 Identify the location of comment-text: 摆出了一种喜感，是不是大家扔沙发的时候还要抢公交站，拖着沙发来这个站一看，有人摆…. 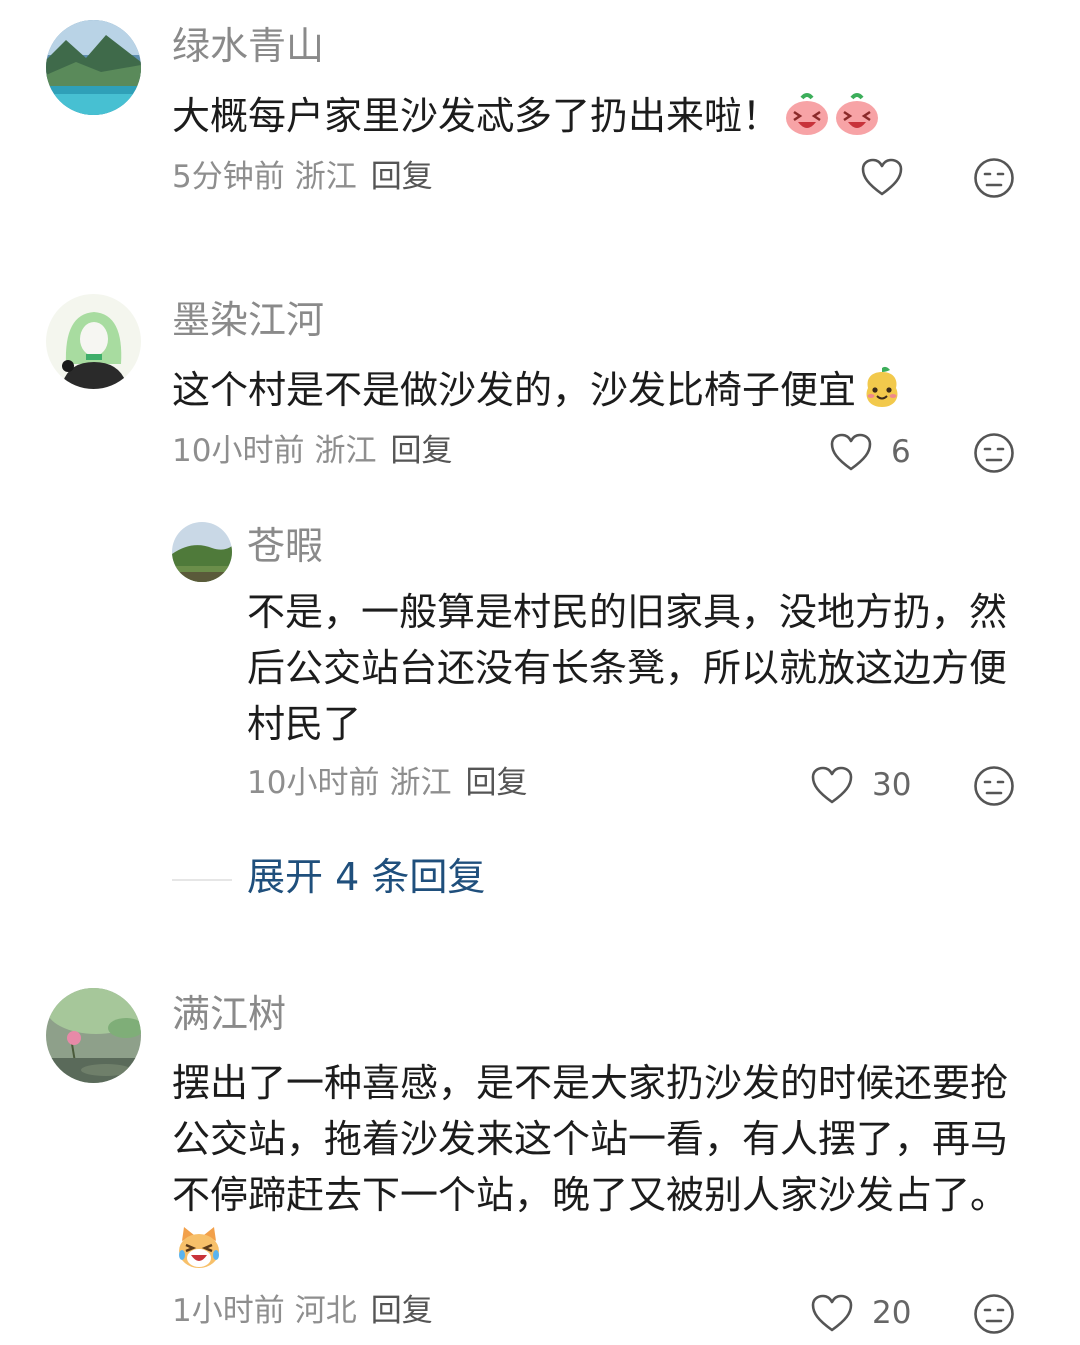
(592, 1170).